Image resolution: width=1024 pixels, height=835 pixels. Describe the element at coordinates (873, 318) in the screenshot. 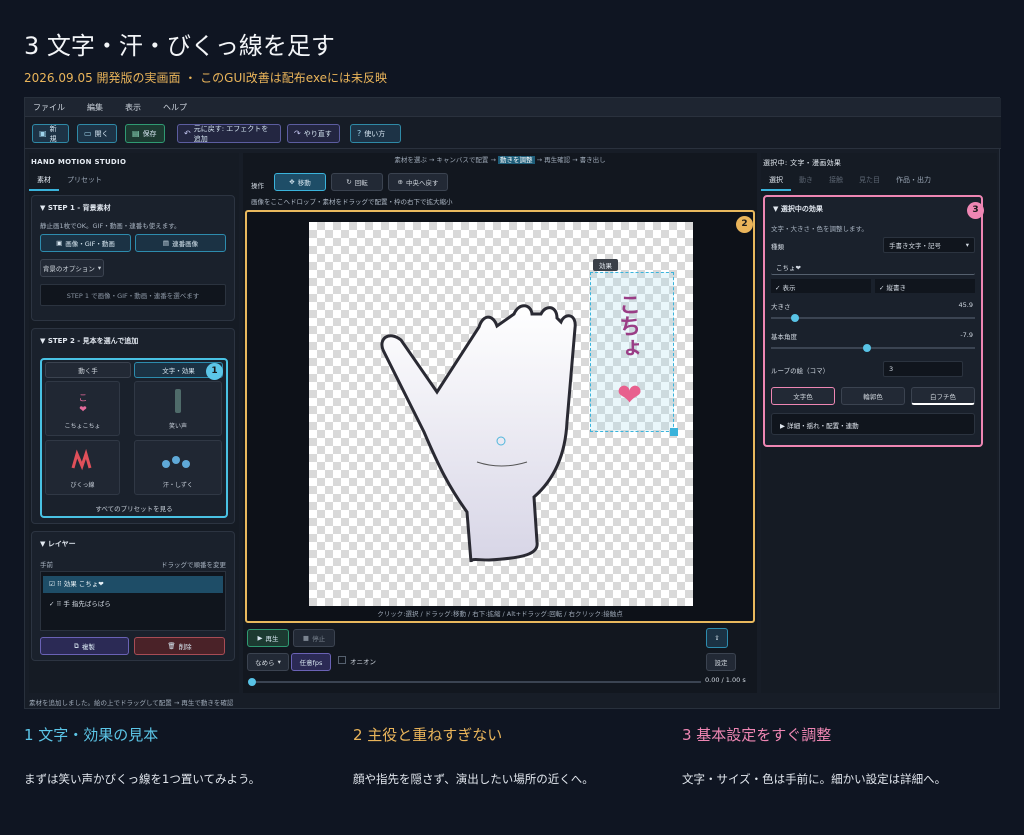

I see `size-slider` at that location.